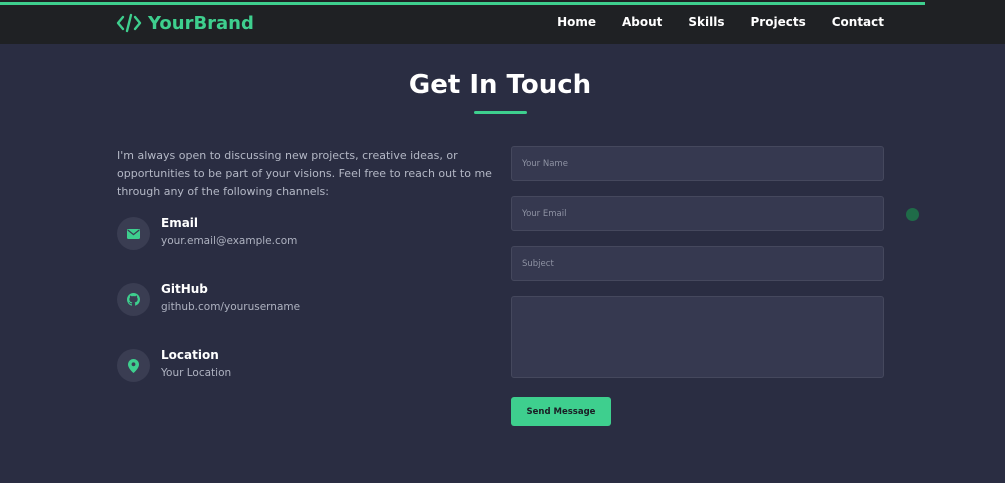  I want to click on scroll-progress-fill, so click(462, 3).